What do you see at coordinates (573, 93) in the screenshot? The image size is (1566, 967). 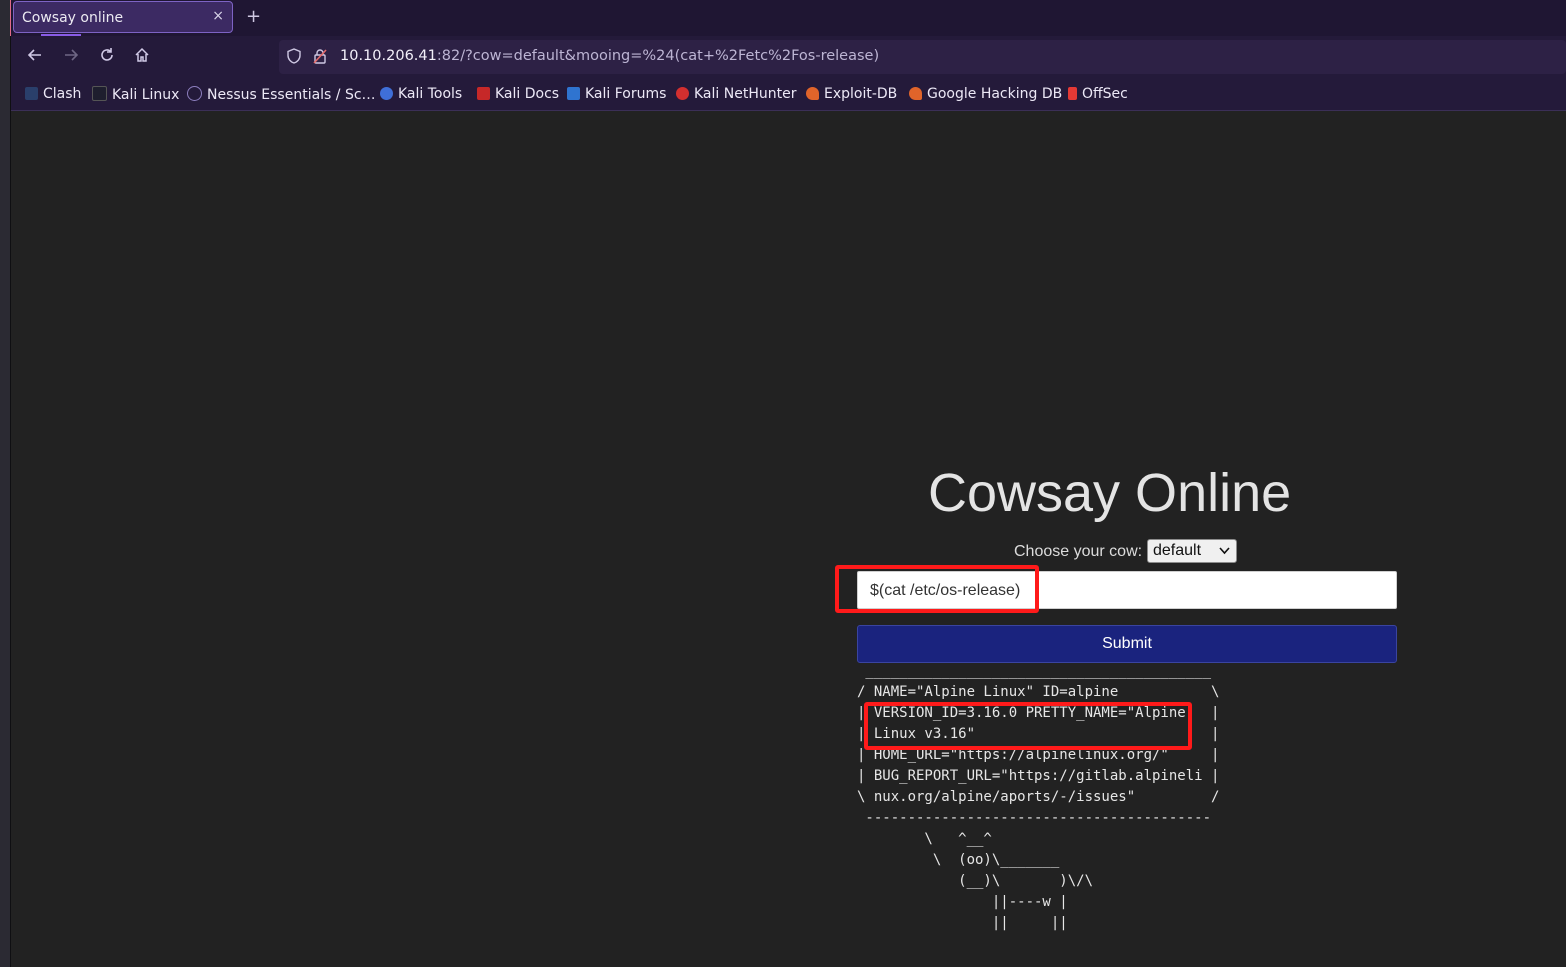 I see `kali-forums-icon` at bounding box center [573, 93].